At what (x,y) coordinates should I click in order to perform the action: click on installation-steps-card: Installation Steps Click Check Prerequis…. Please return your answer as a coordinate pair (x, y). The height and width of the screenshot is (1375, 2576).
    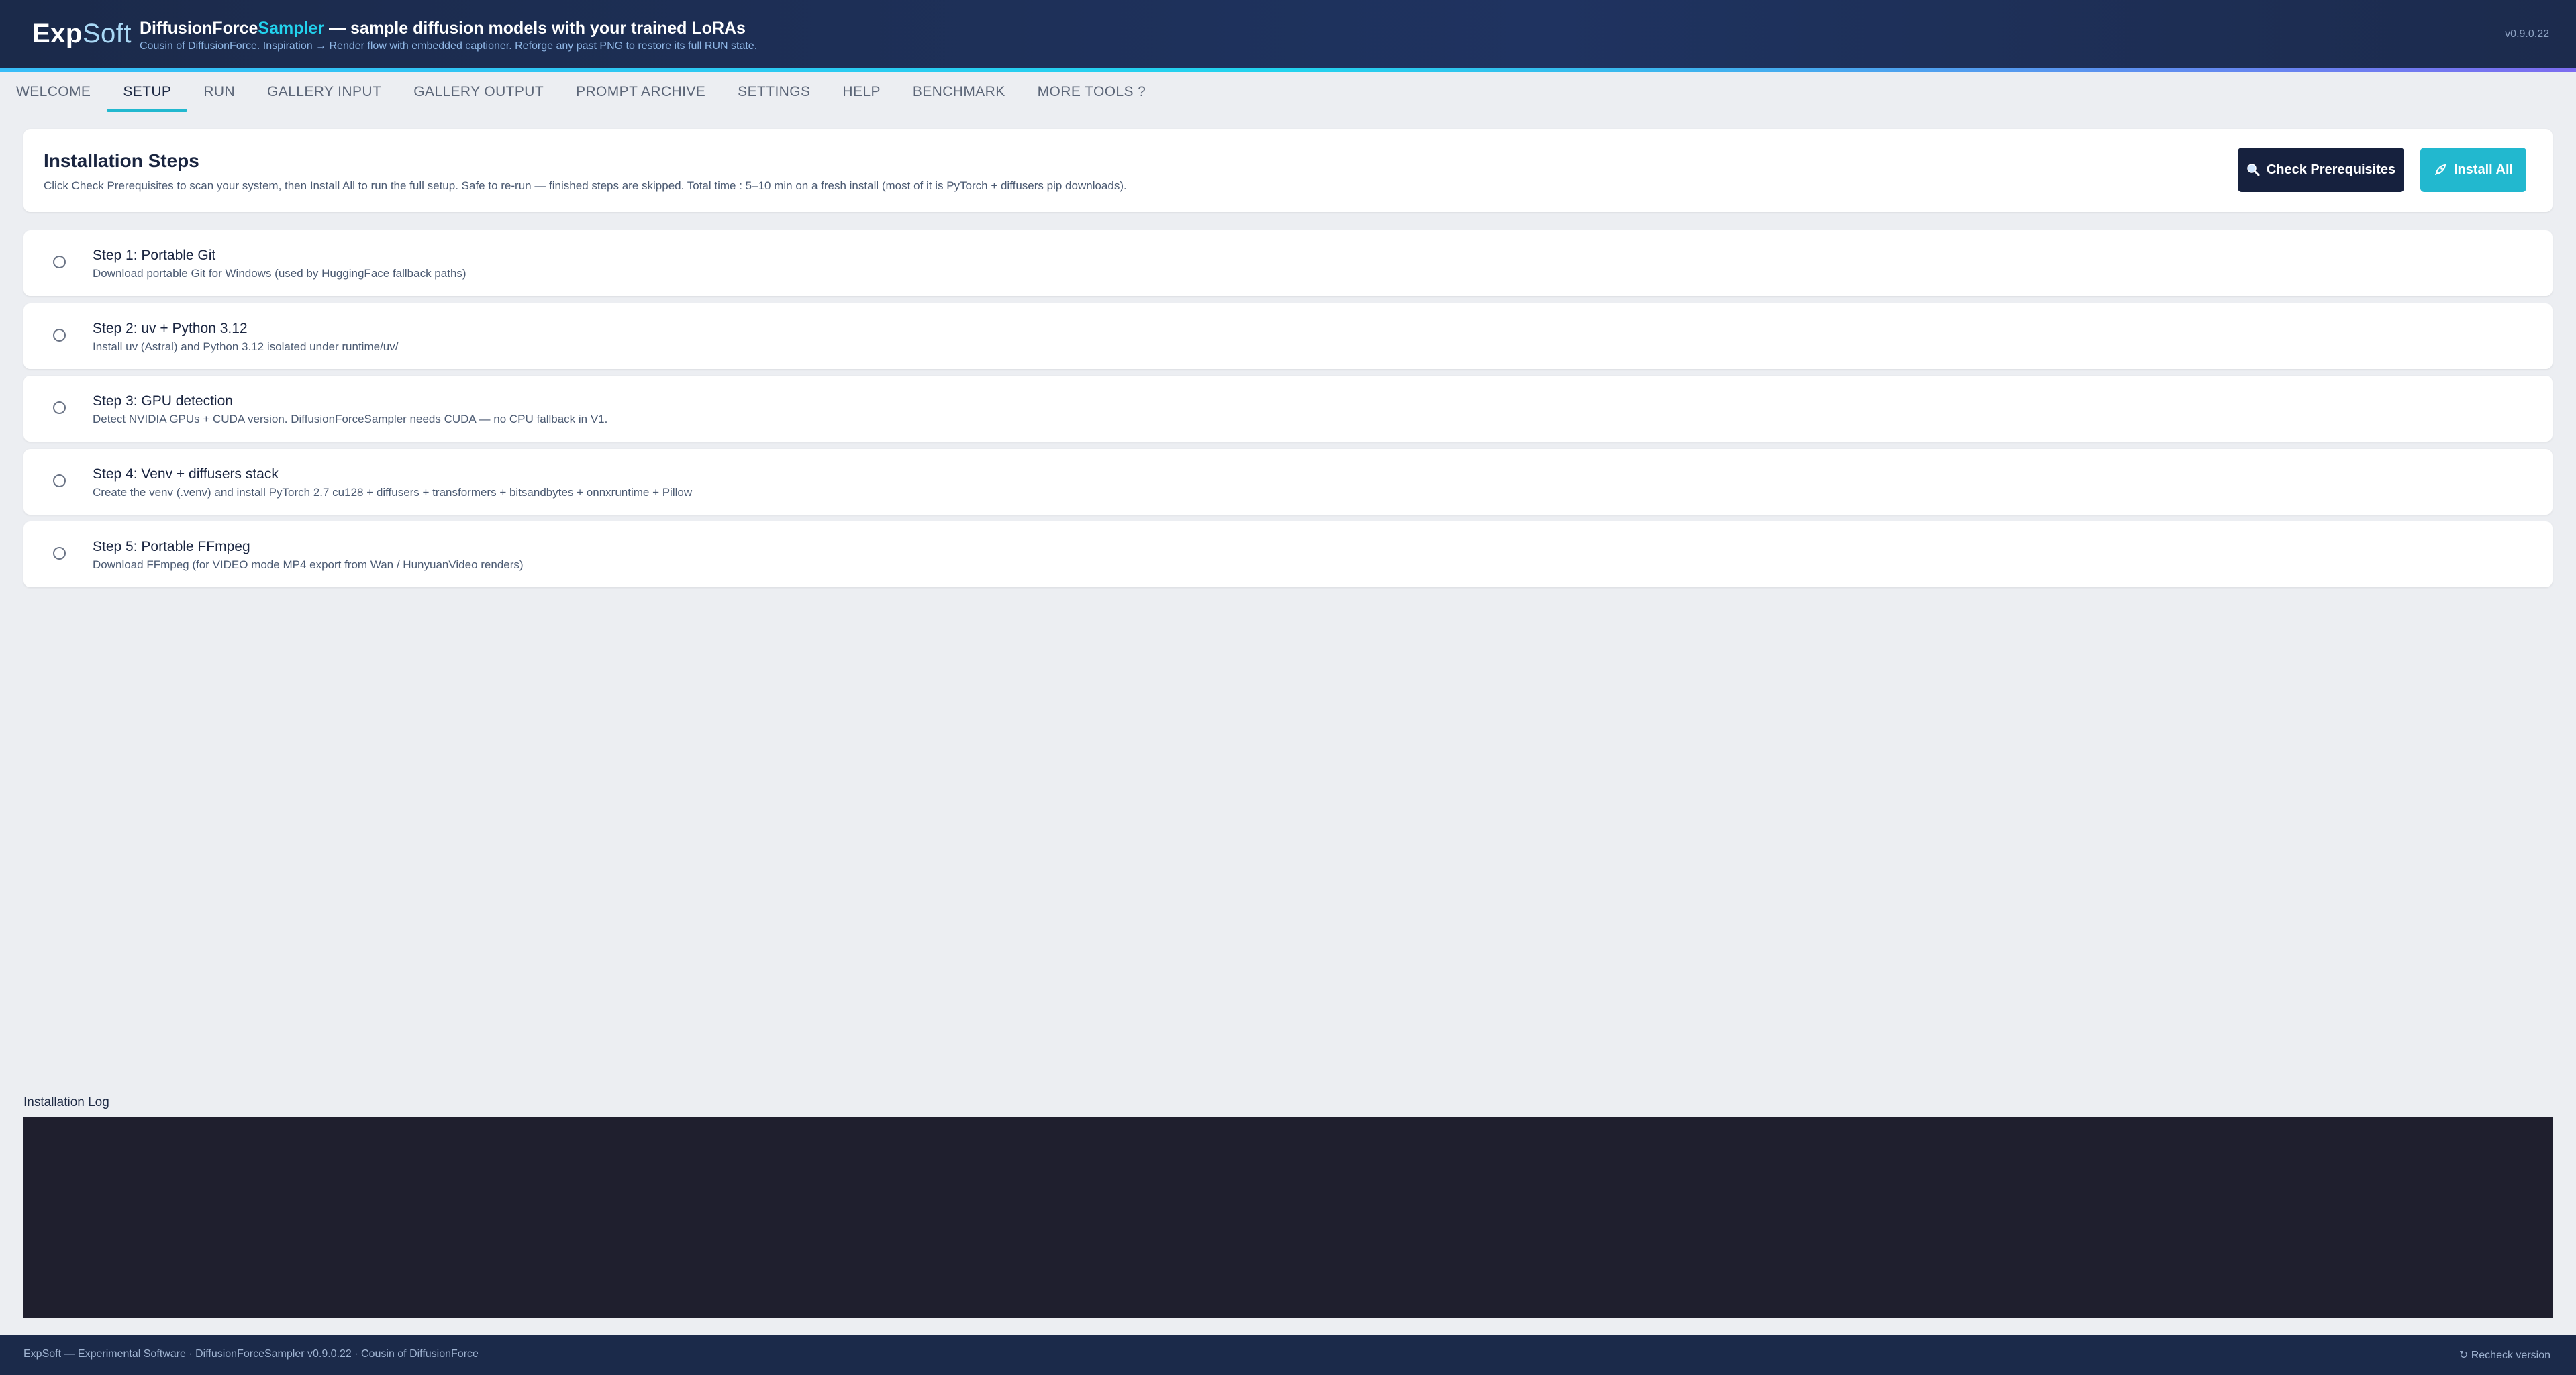
    Looking at the image, I should click on (1288, 171).